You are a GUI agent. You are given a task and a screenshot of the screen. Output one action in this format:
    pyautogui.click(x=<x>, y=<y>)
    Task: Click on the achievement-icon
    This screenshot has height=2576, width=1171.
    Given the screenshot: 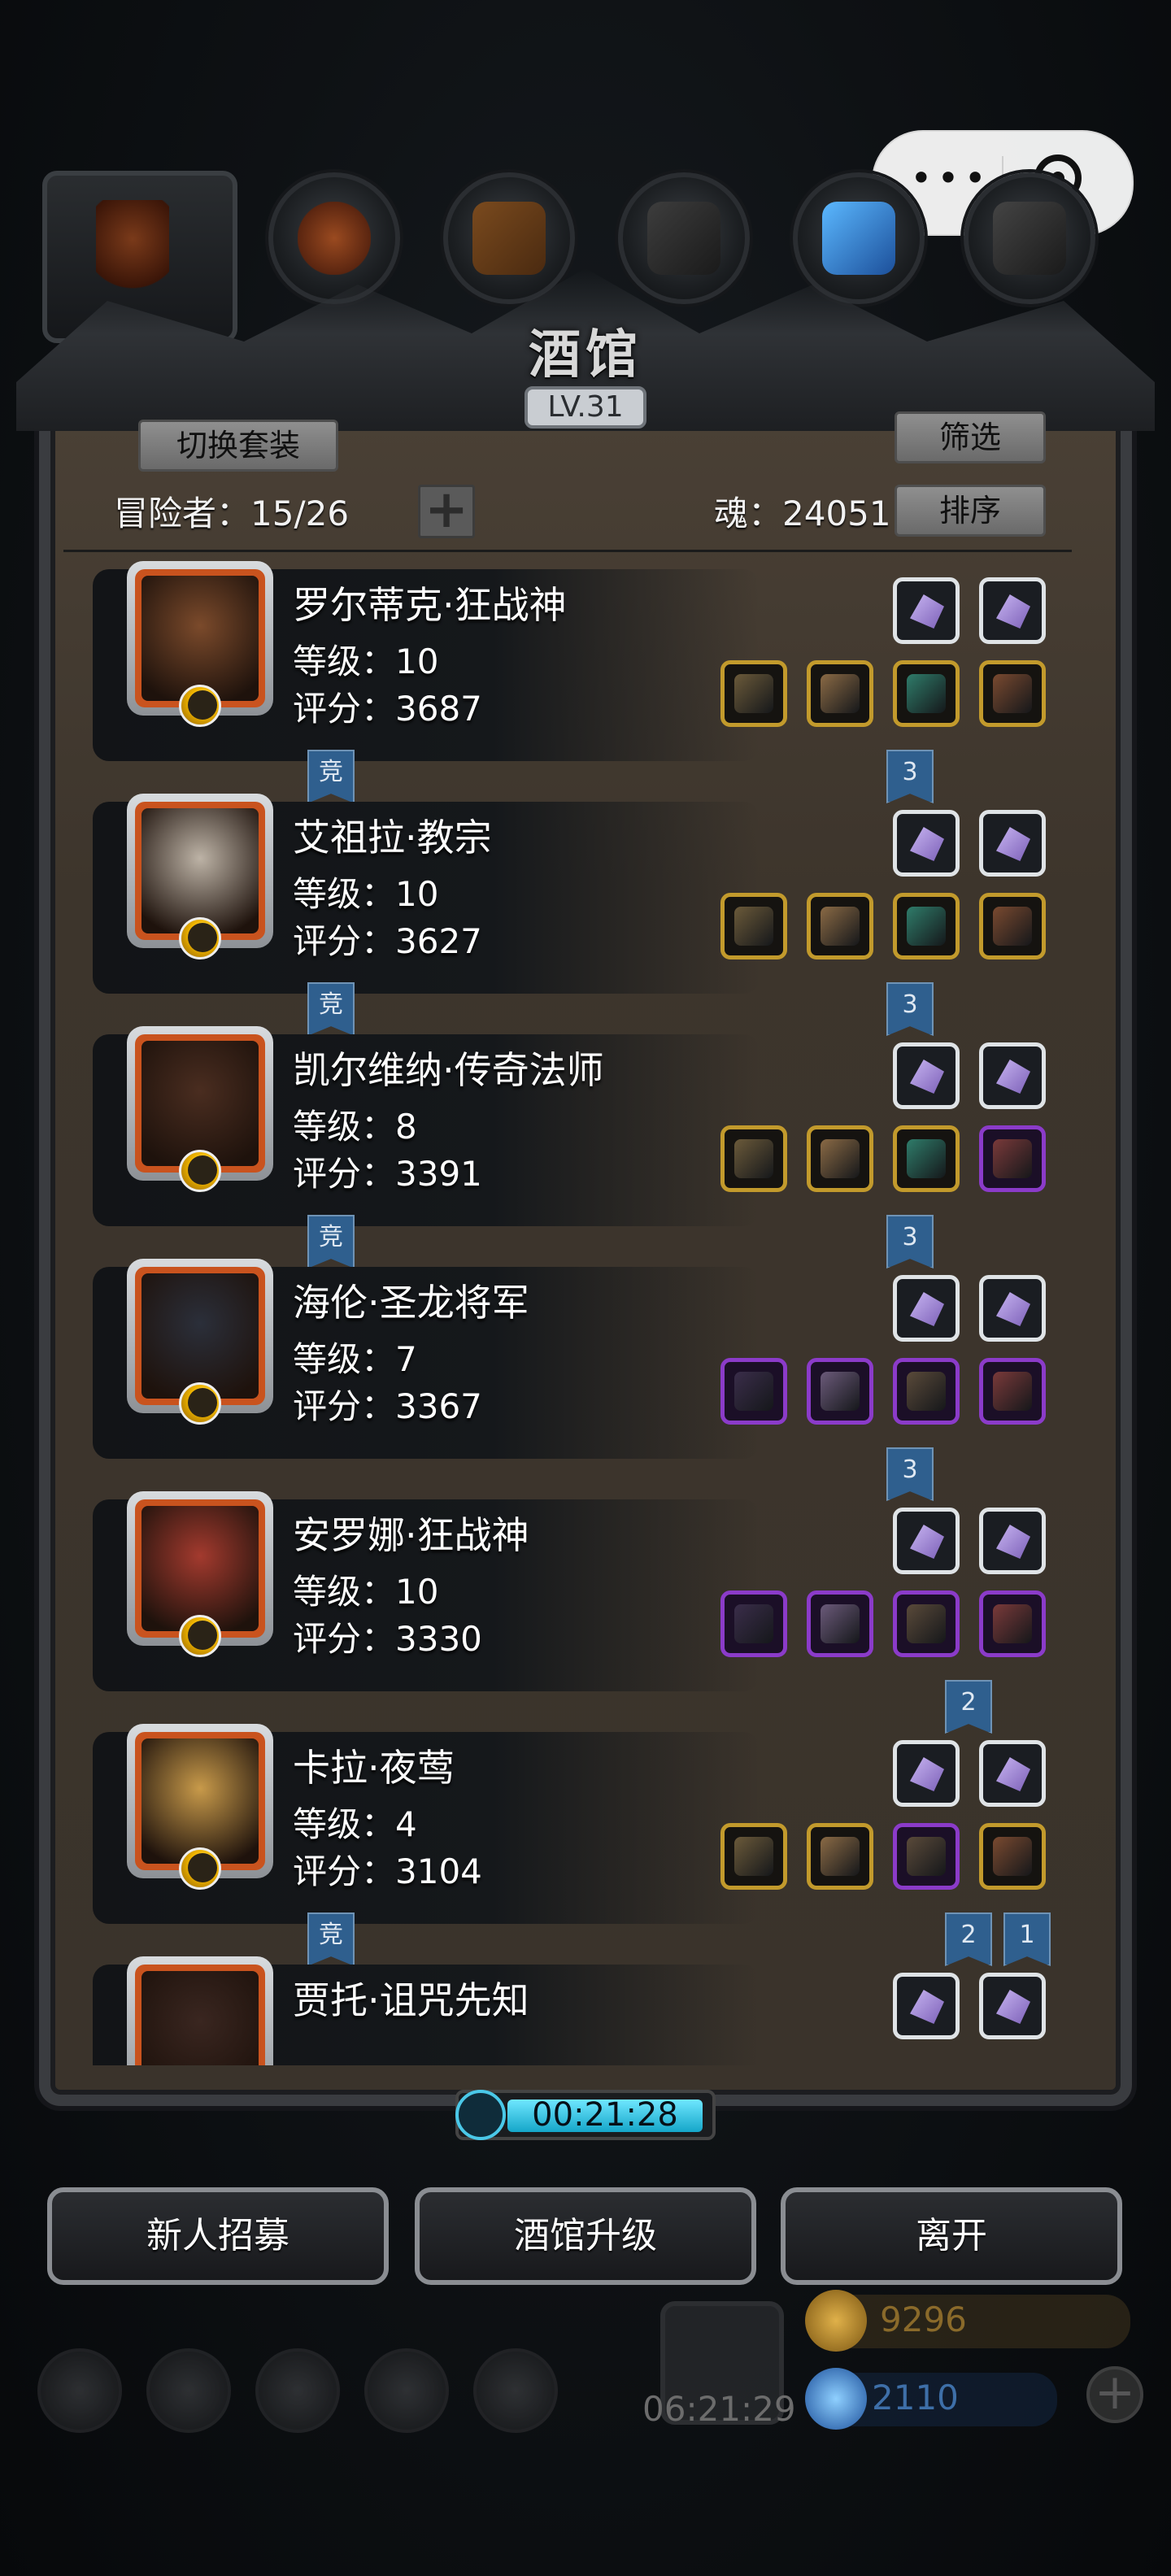 What is the action you would take?
    pyautogui.click(x=189, y=2390)
    